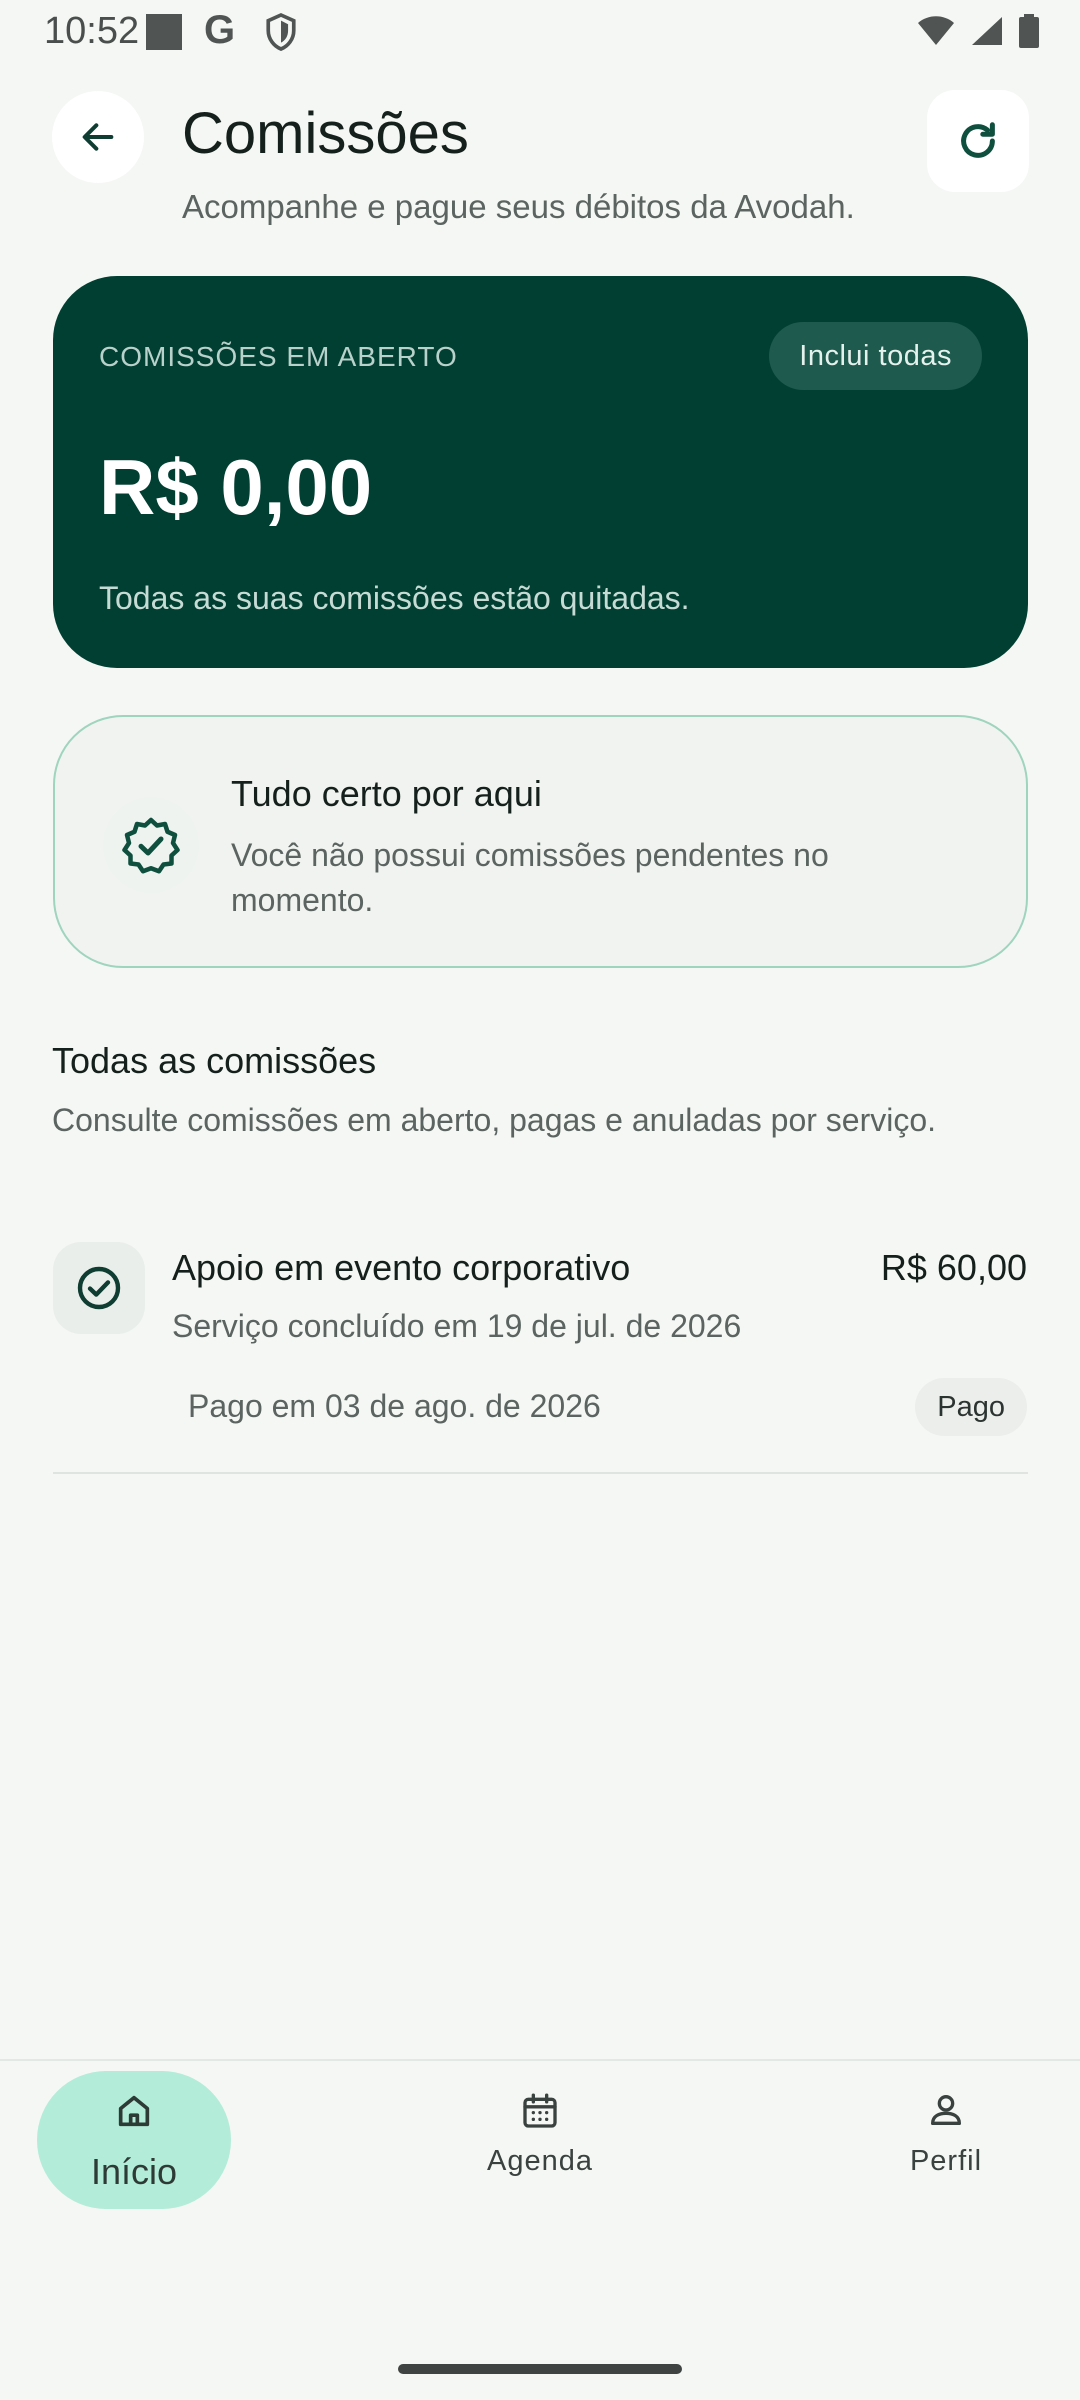 This screenshot has height=2400, width=1080. I want to click on balance-amount: R$ 0,00, so click(236, 487).